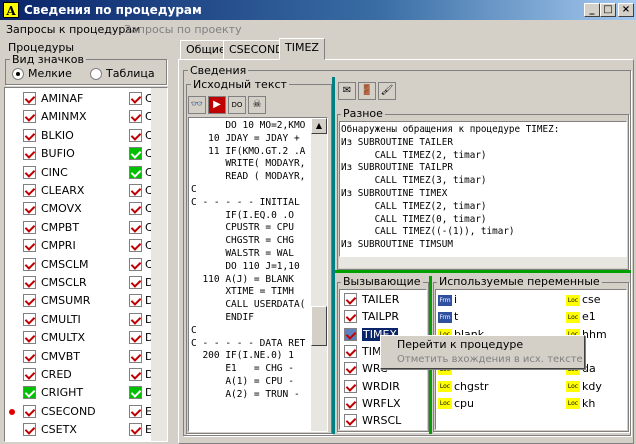 The height and width of the screenshot is (444, 636). What do you see at coordinates (592, 10) in the screenshot?
I see `minimize-button: _` at bounding box center [592, 10].